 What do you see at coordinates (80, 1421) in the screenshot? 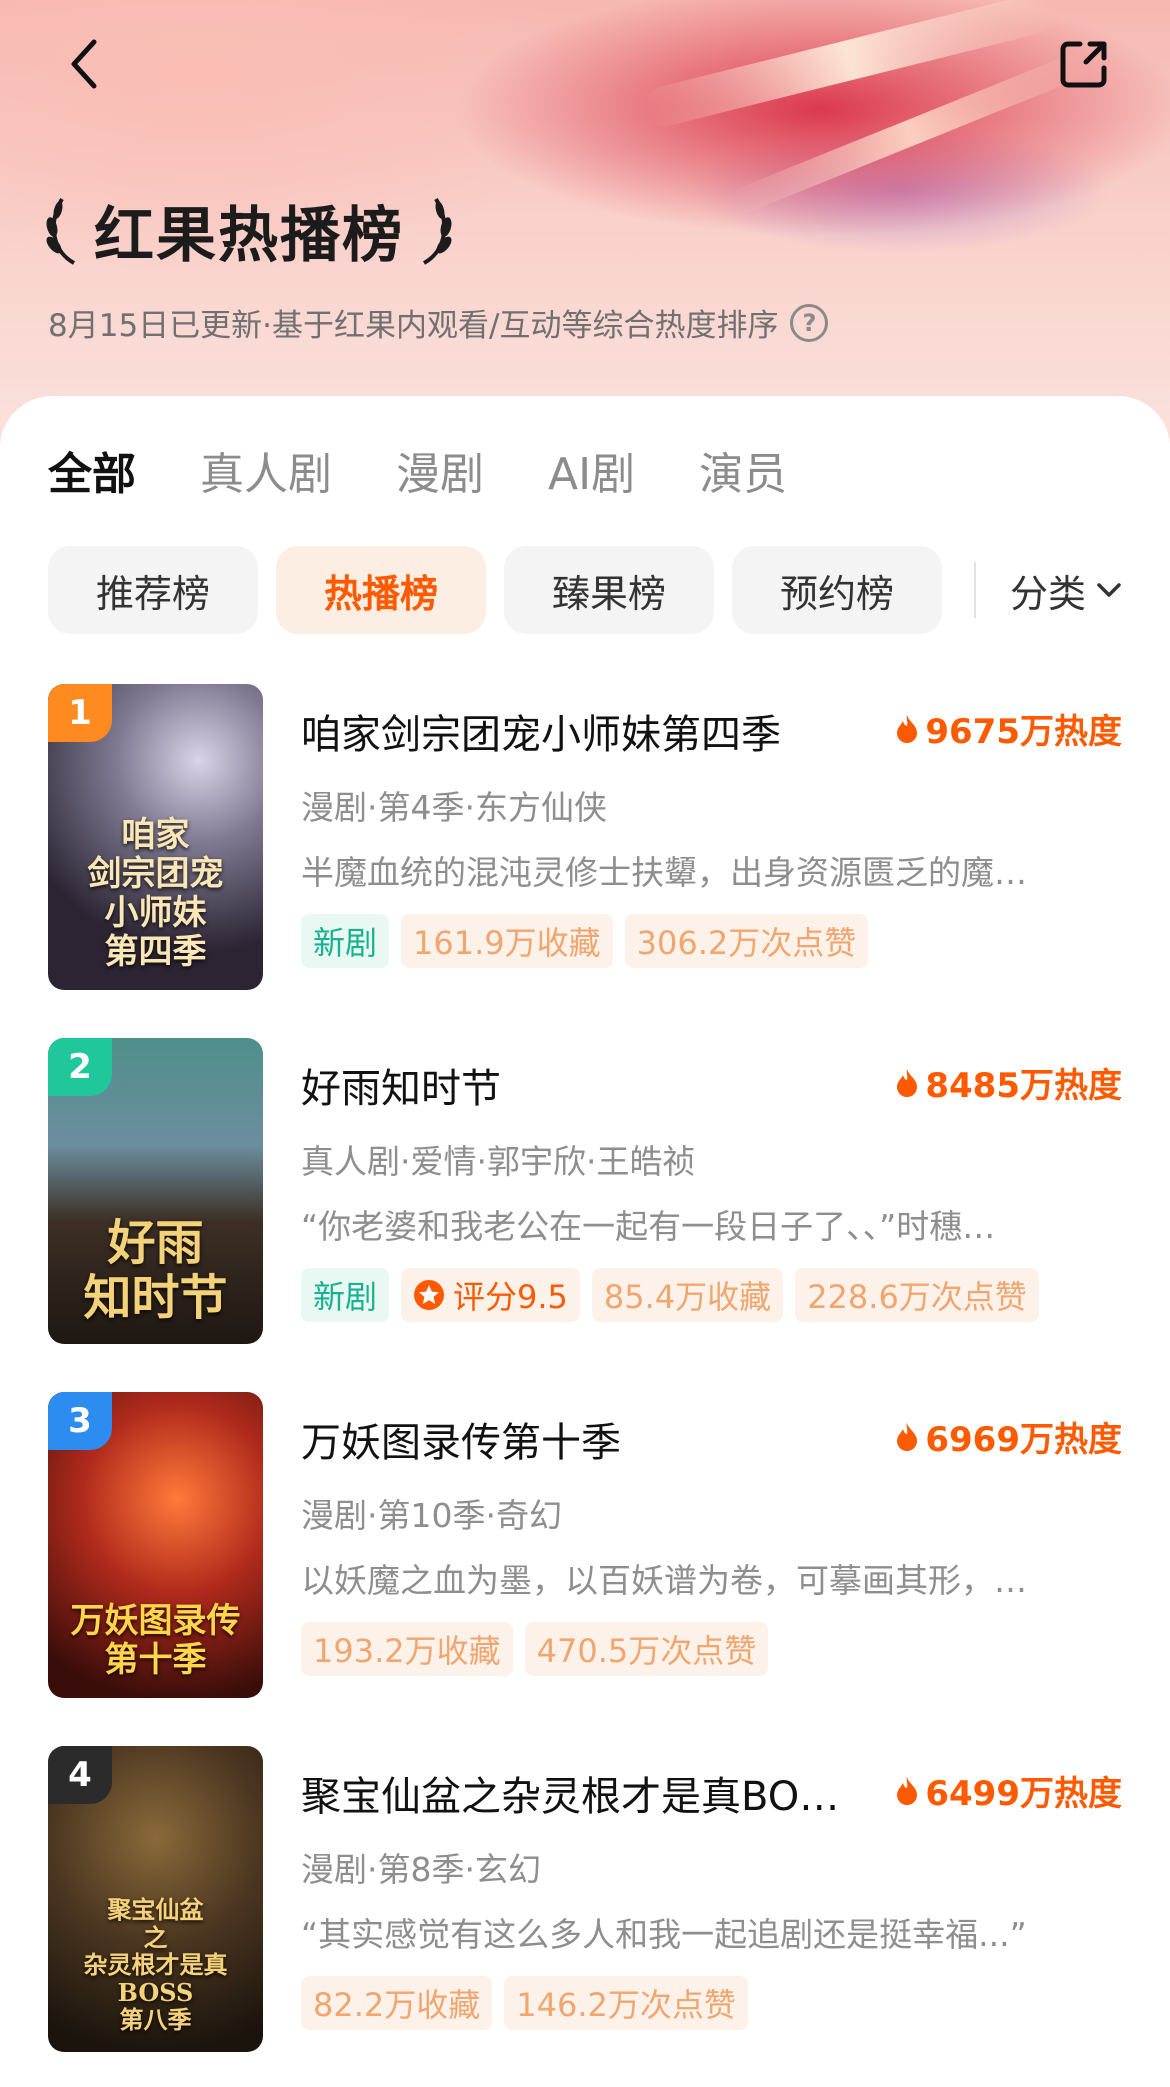
I see `rank-badge: 3` at bounding box center [80, 1421].